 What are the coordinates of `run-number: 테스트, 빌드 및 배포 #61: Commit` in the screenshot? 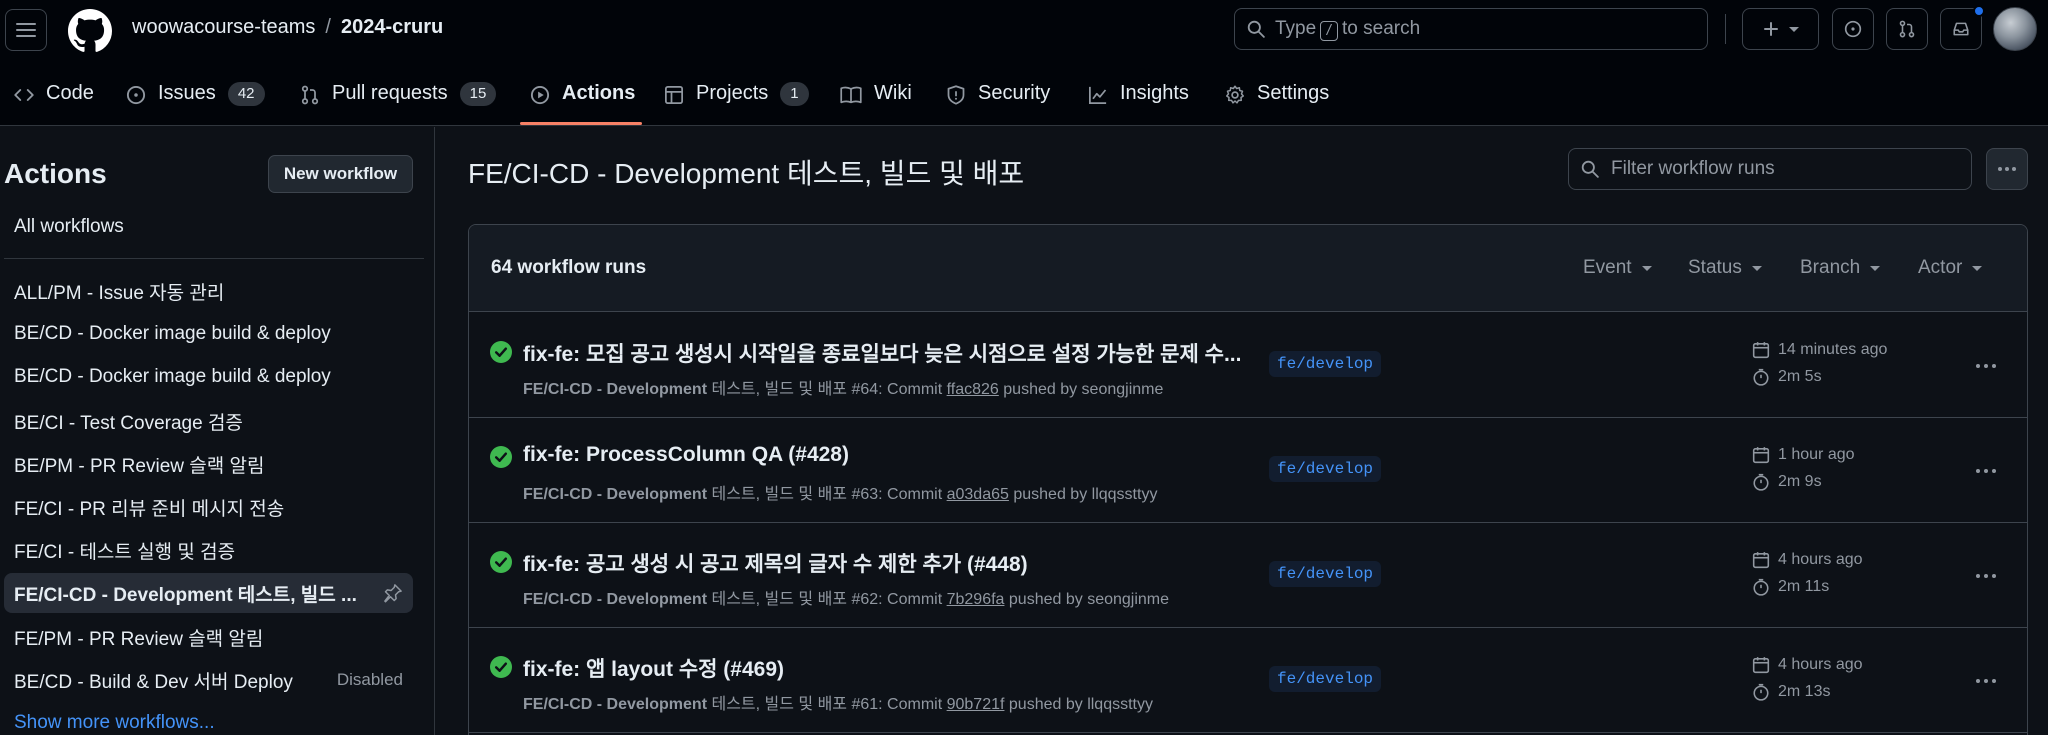 It's located at (827, 704).